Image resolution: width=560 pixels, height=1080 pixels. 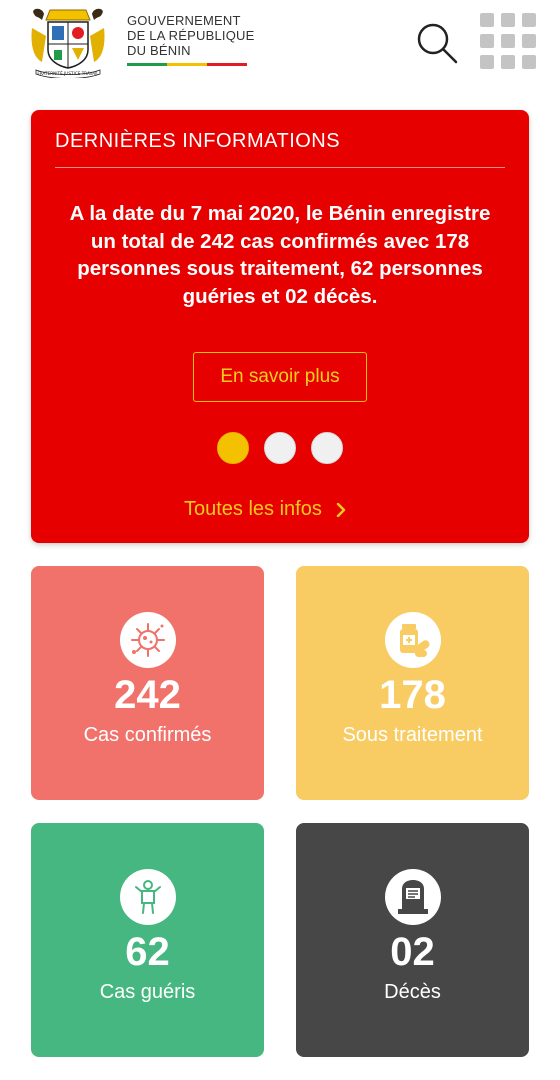 What do you see at coordinates (413, 897) in the screenshot?
I see `tombstone-icon` at bounding box center [413, 897].